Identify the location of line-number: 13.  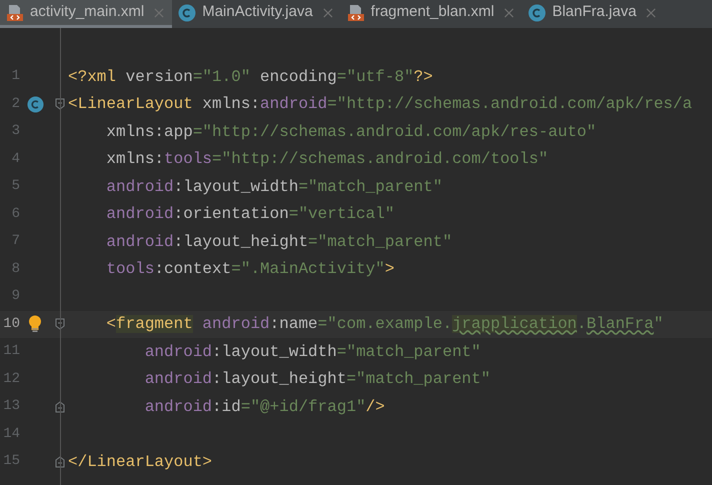
(11, 406).